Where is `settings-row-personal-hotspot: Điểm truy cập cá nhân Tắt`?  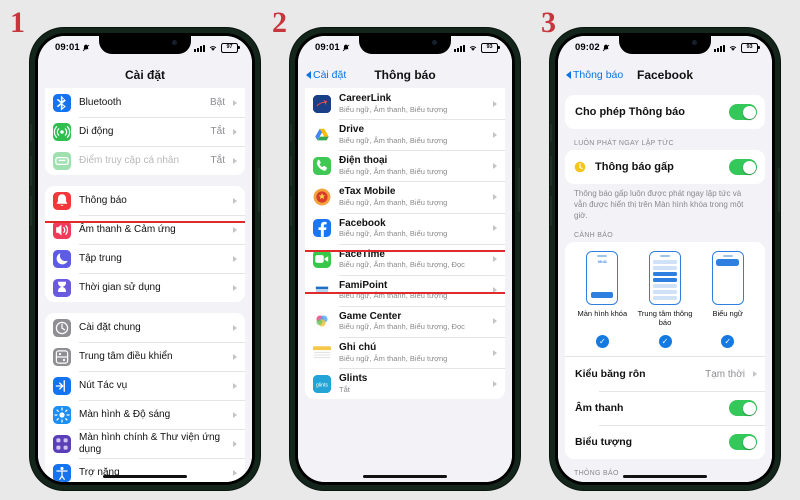 settings-row-personal-hotspot: Điểm truy cập cá nhân Tắt is located at coordinates (145, 160).